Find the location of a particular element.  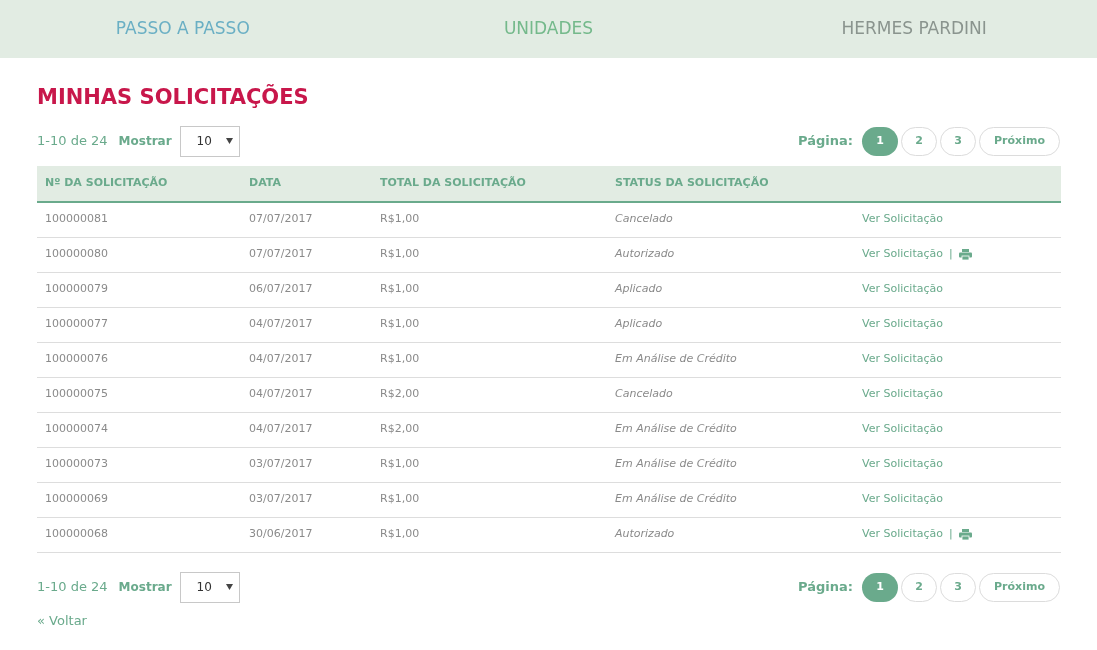

column-header: TOTAL DA SOLICITAÇÃO is located at coordinates (453, 182).